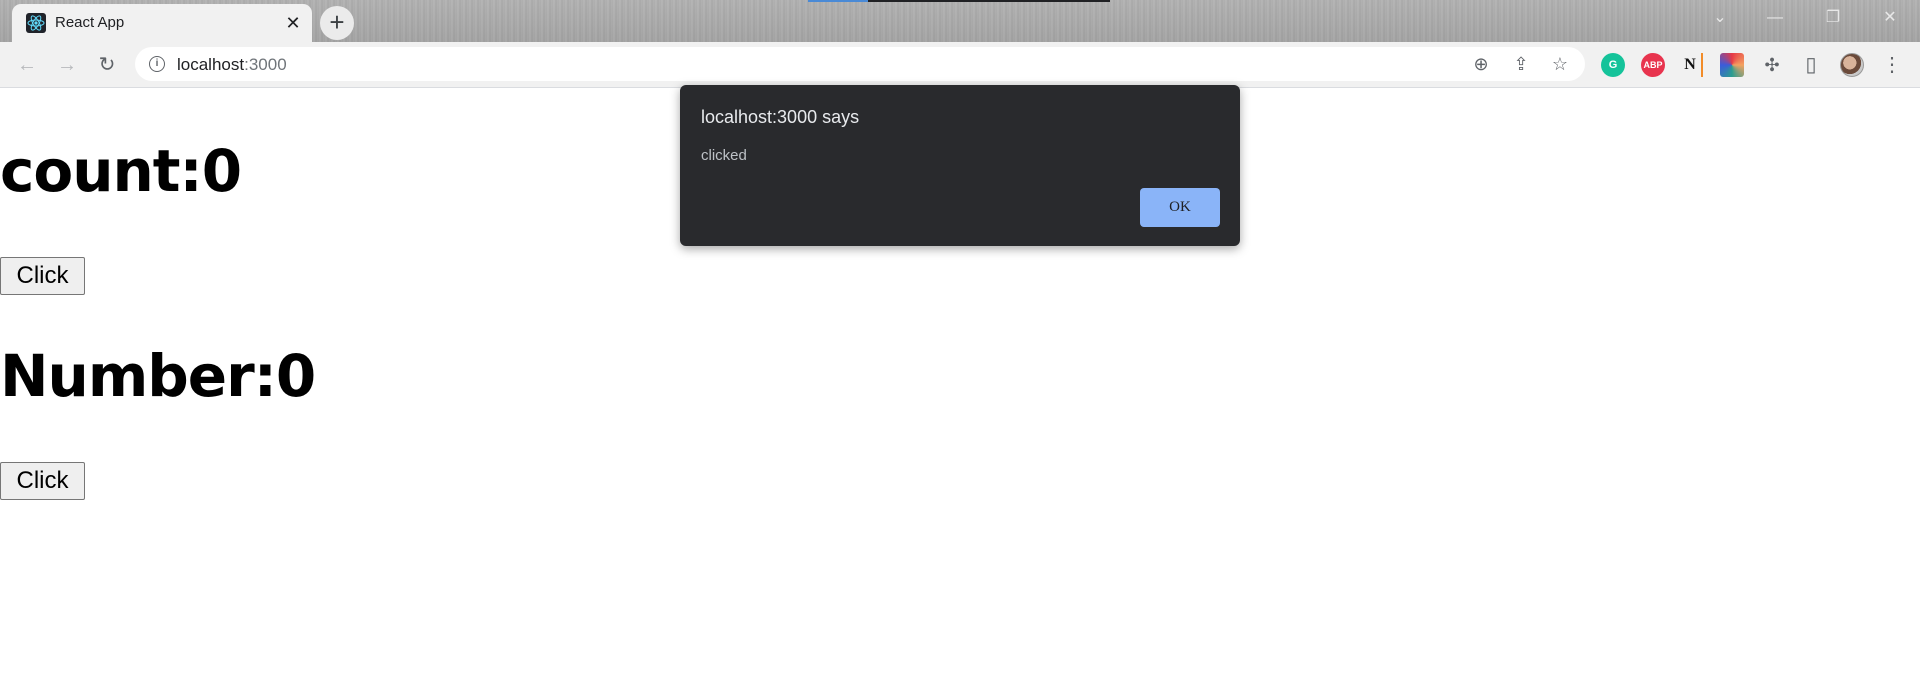 The image size is (1920, 694). Describe the element at coordinates (157, 64) in the screenshot. I see `site-info-icon: i` at that location.